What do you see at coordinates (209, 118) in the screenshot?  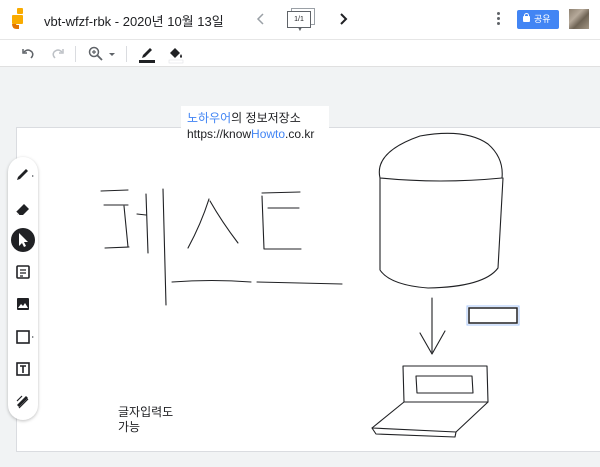 I see `label-highlight: 노하우어` at bounding box center [209, 118].